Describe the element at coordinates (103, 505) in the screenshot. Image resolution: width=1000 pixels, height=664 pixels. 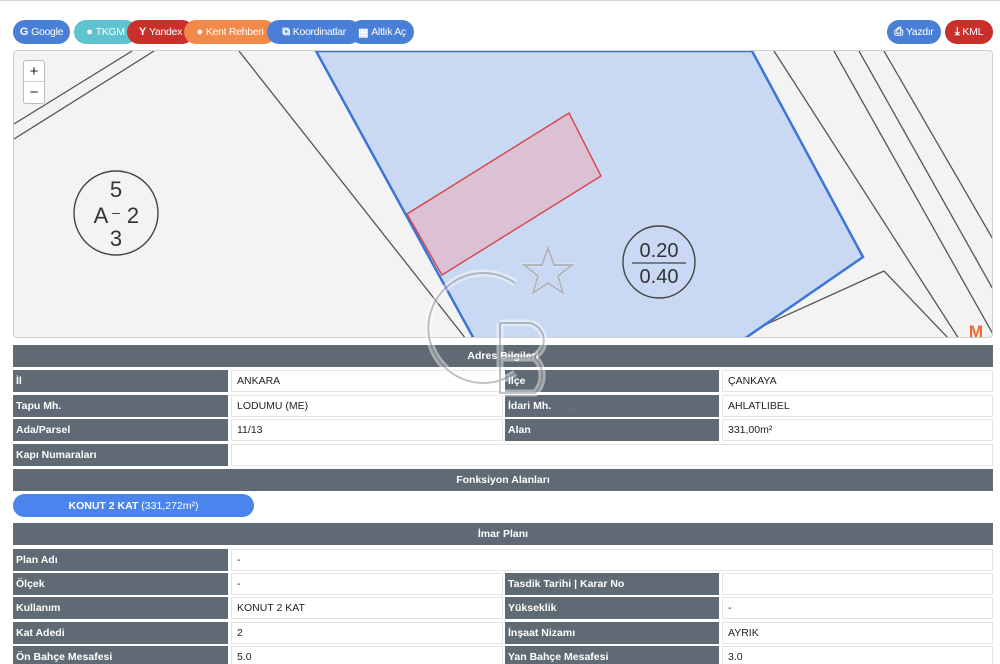
I see `fonksiyon-alani-name: KONUT 2 KAT` at that location.